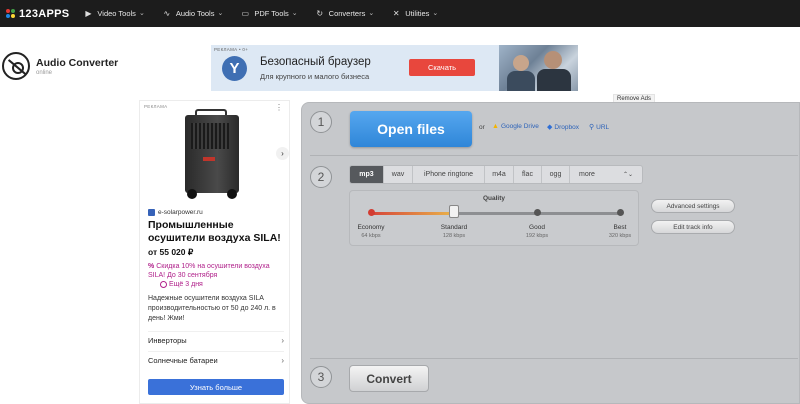 Image resolution: width=800 pixels, height=404 pixels. I want to click on audio-waves-icon: ∿, so click(167, 13).